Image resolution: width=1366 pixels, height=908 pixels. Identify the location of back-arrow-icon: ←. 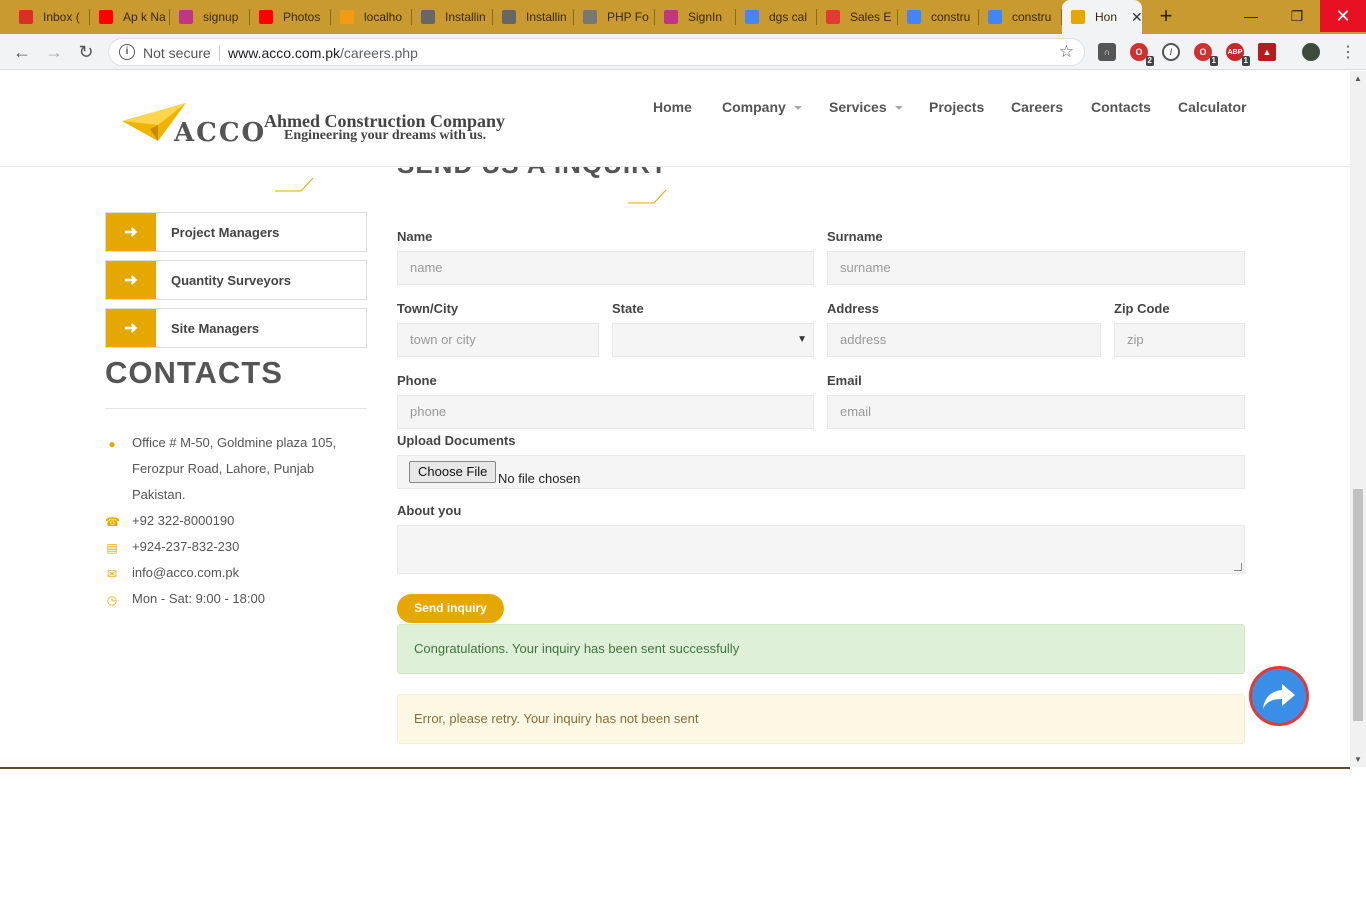
(22, 52).